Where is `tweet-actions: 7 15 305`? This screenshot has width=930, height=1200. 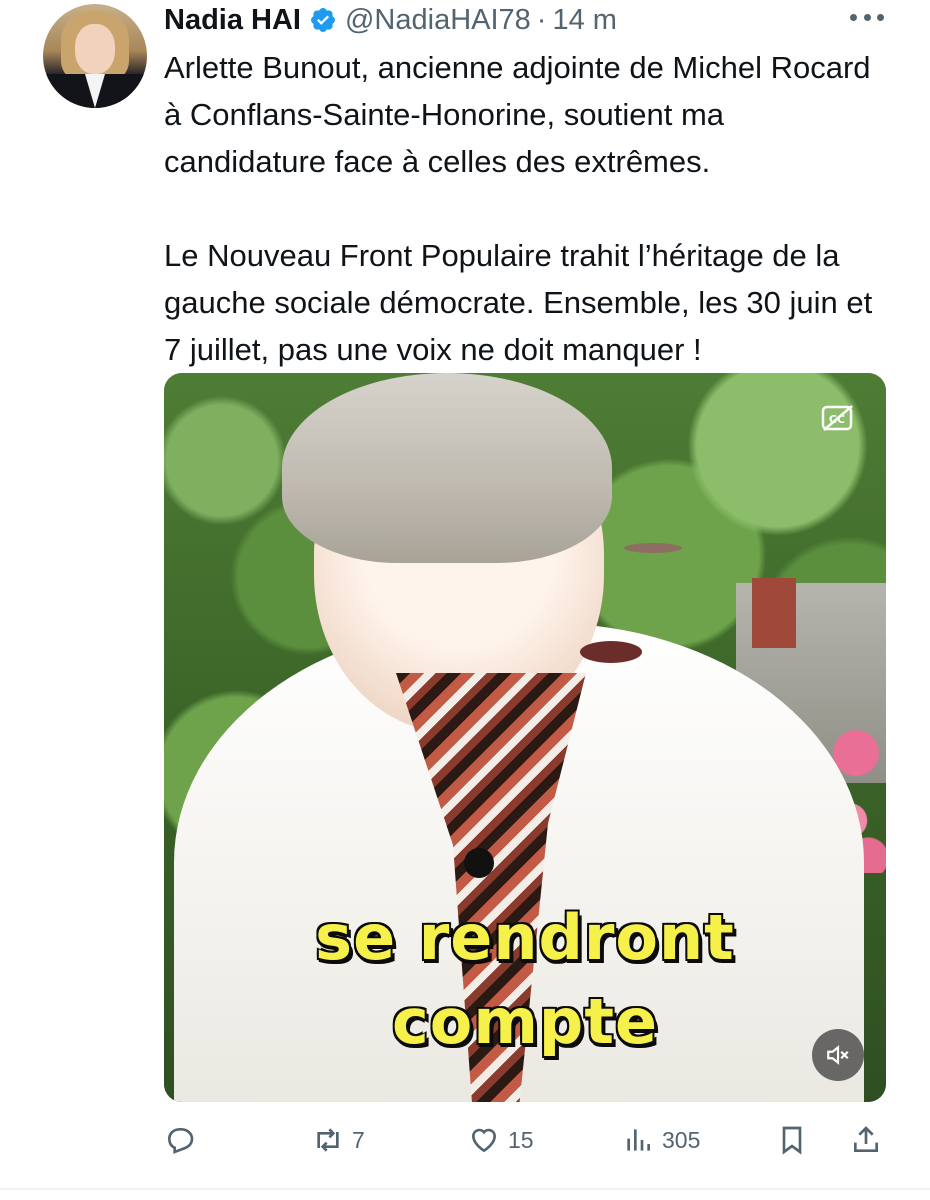 tweet-actions: 7 15 305 is located at coordinates (465, 1140).